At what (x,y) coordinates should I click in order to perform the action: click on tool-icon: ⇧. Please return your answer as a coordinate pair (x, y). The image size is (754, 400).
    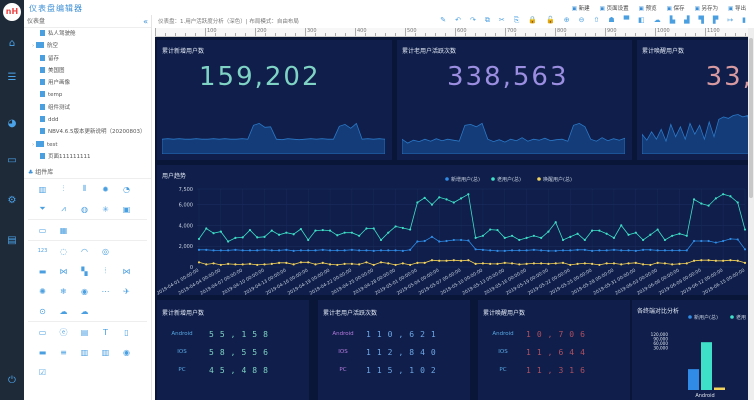
    Looking at the image, I should click on (597, 20).